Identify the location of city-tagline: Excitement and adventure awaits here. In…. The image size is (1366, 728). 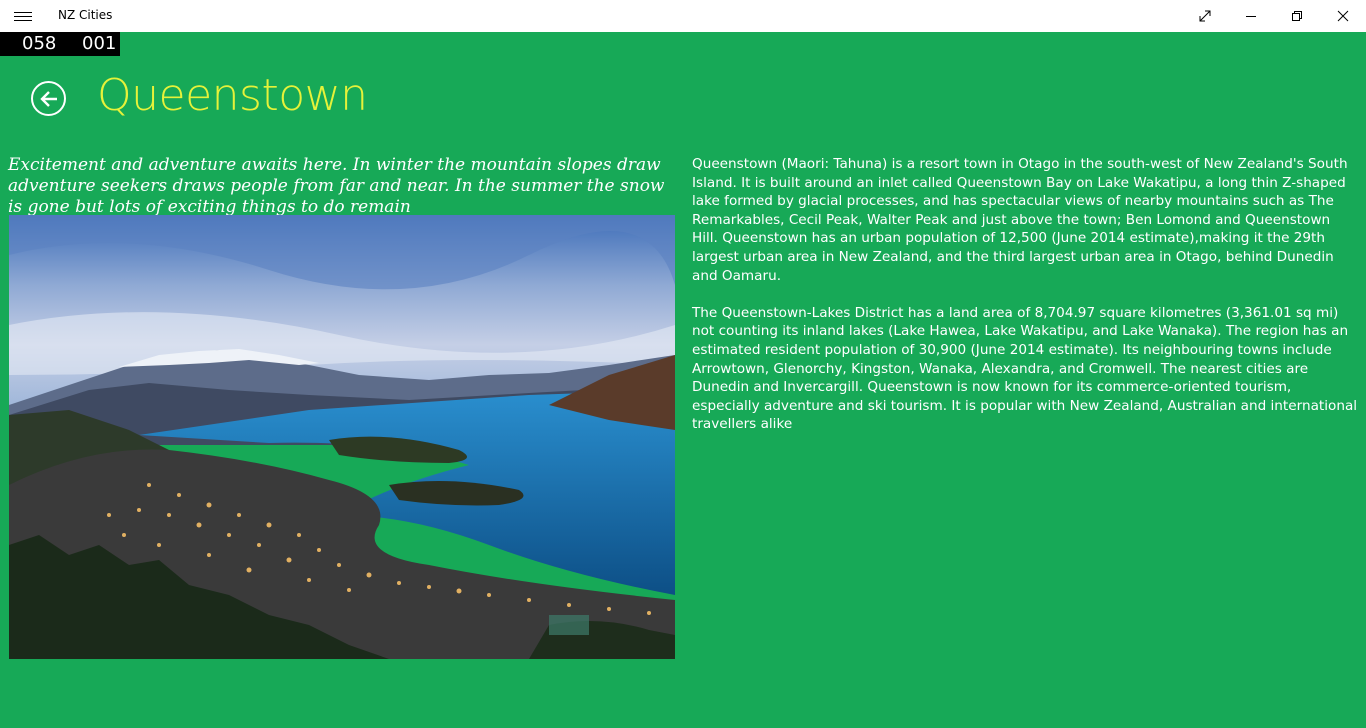
(336, 186).